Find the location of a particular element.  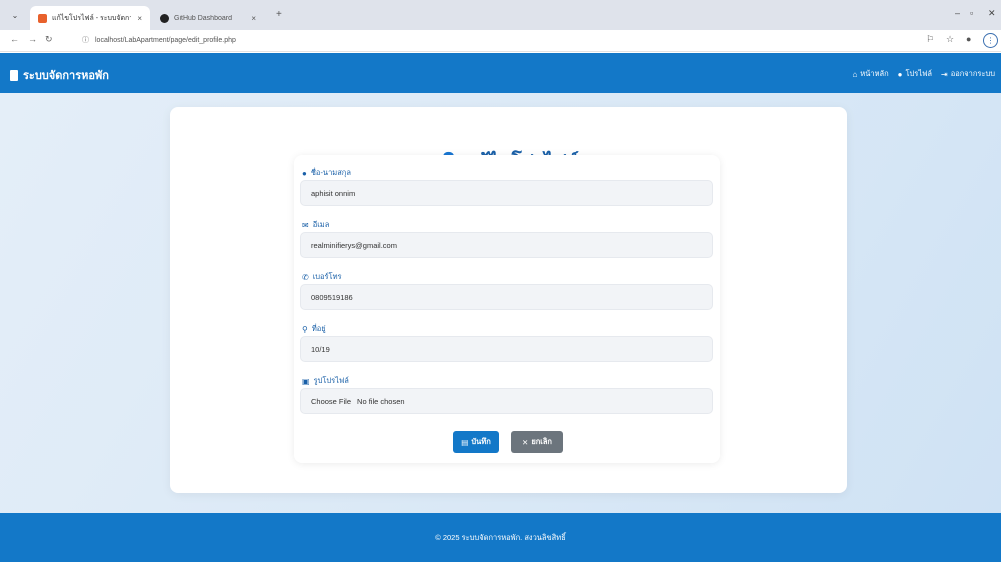

building-icon is located at coordinates (14, 75).